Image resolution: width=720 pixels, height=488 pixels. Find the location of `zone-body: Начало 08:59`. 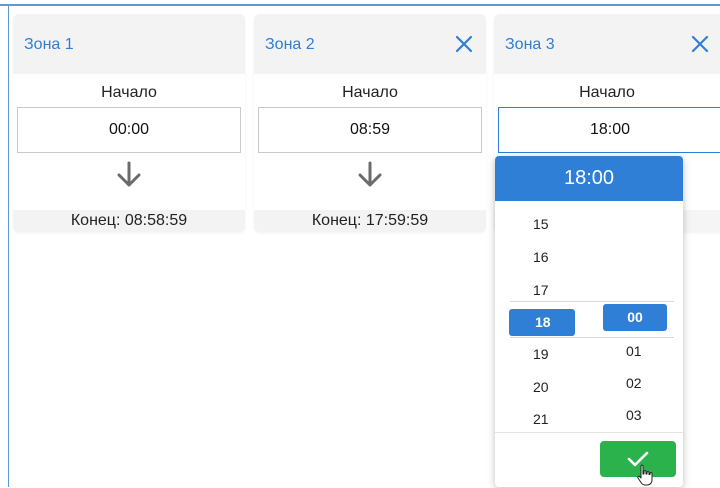

zone-body: Начало 08:59 is located at coordinates (370, 142).